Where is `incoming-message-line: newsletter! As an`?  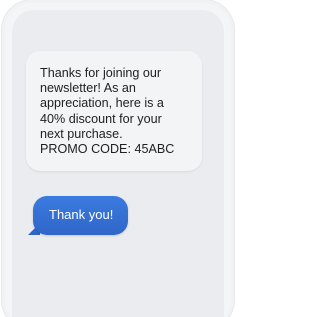
incoming-message-line: newsletter! As an is located at coordinates (88, 88).